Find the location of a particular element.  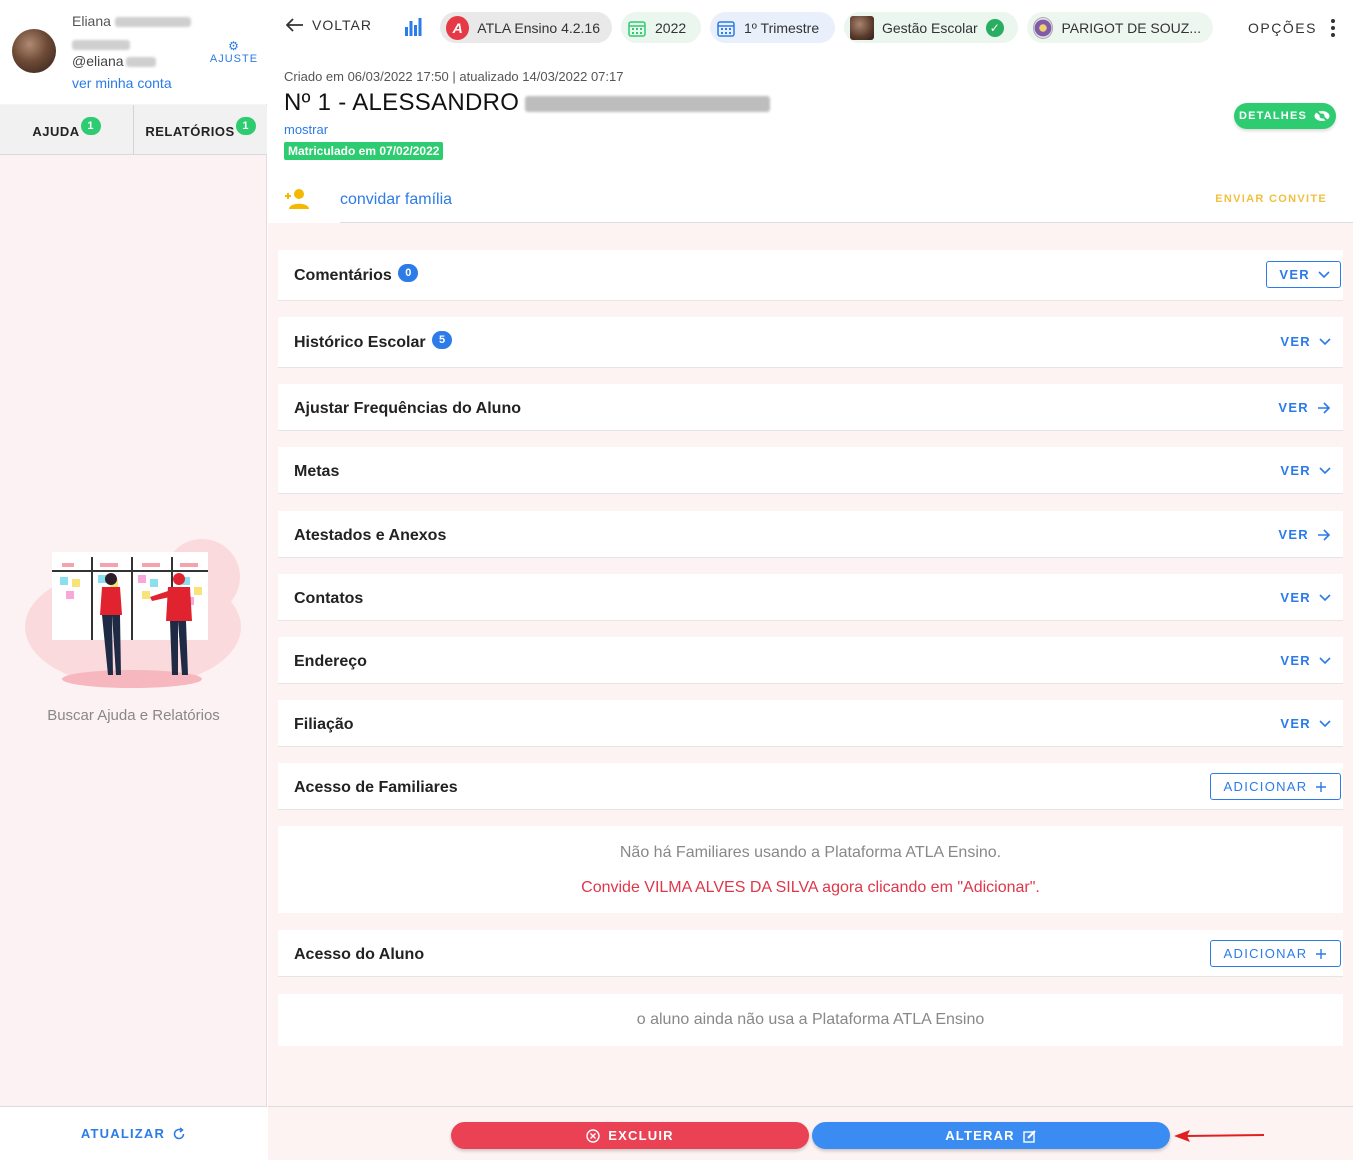

section-title: Atestados e Anexos is located at coordinates (370, 535).